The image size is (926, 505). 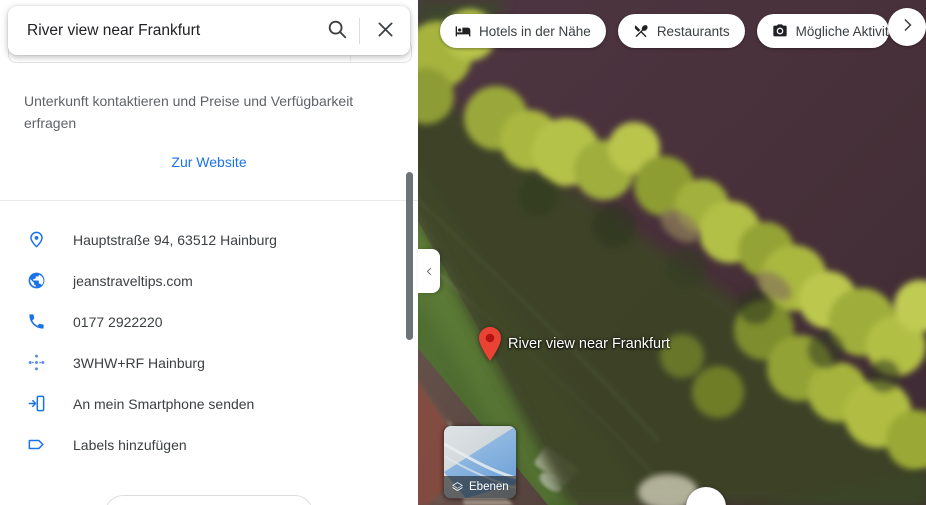 I want to click on info-row-text: An mein Smartphone senden, so click(x=164, y=403).